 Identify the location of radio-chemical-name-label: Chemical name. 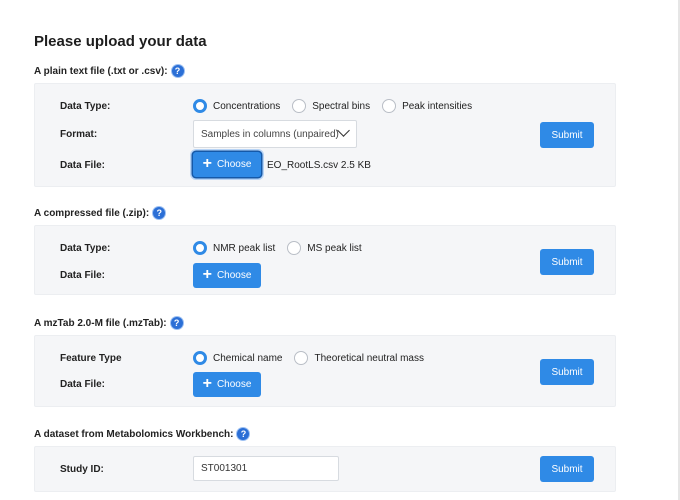
(248, 358).